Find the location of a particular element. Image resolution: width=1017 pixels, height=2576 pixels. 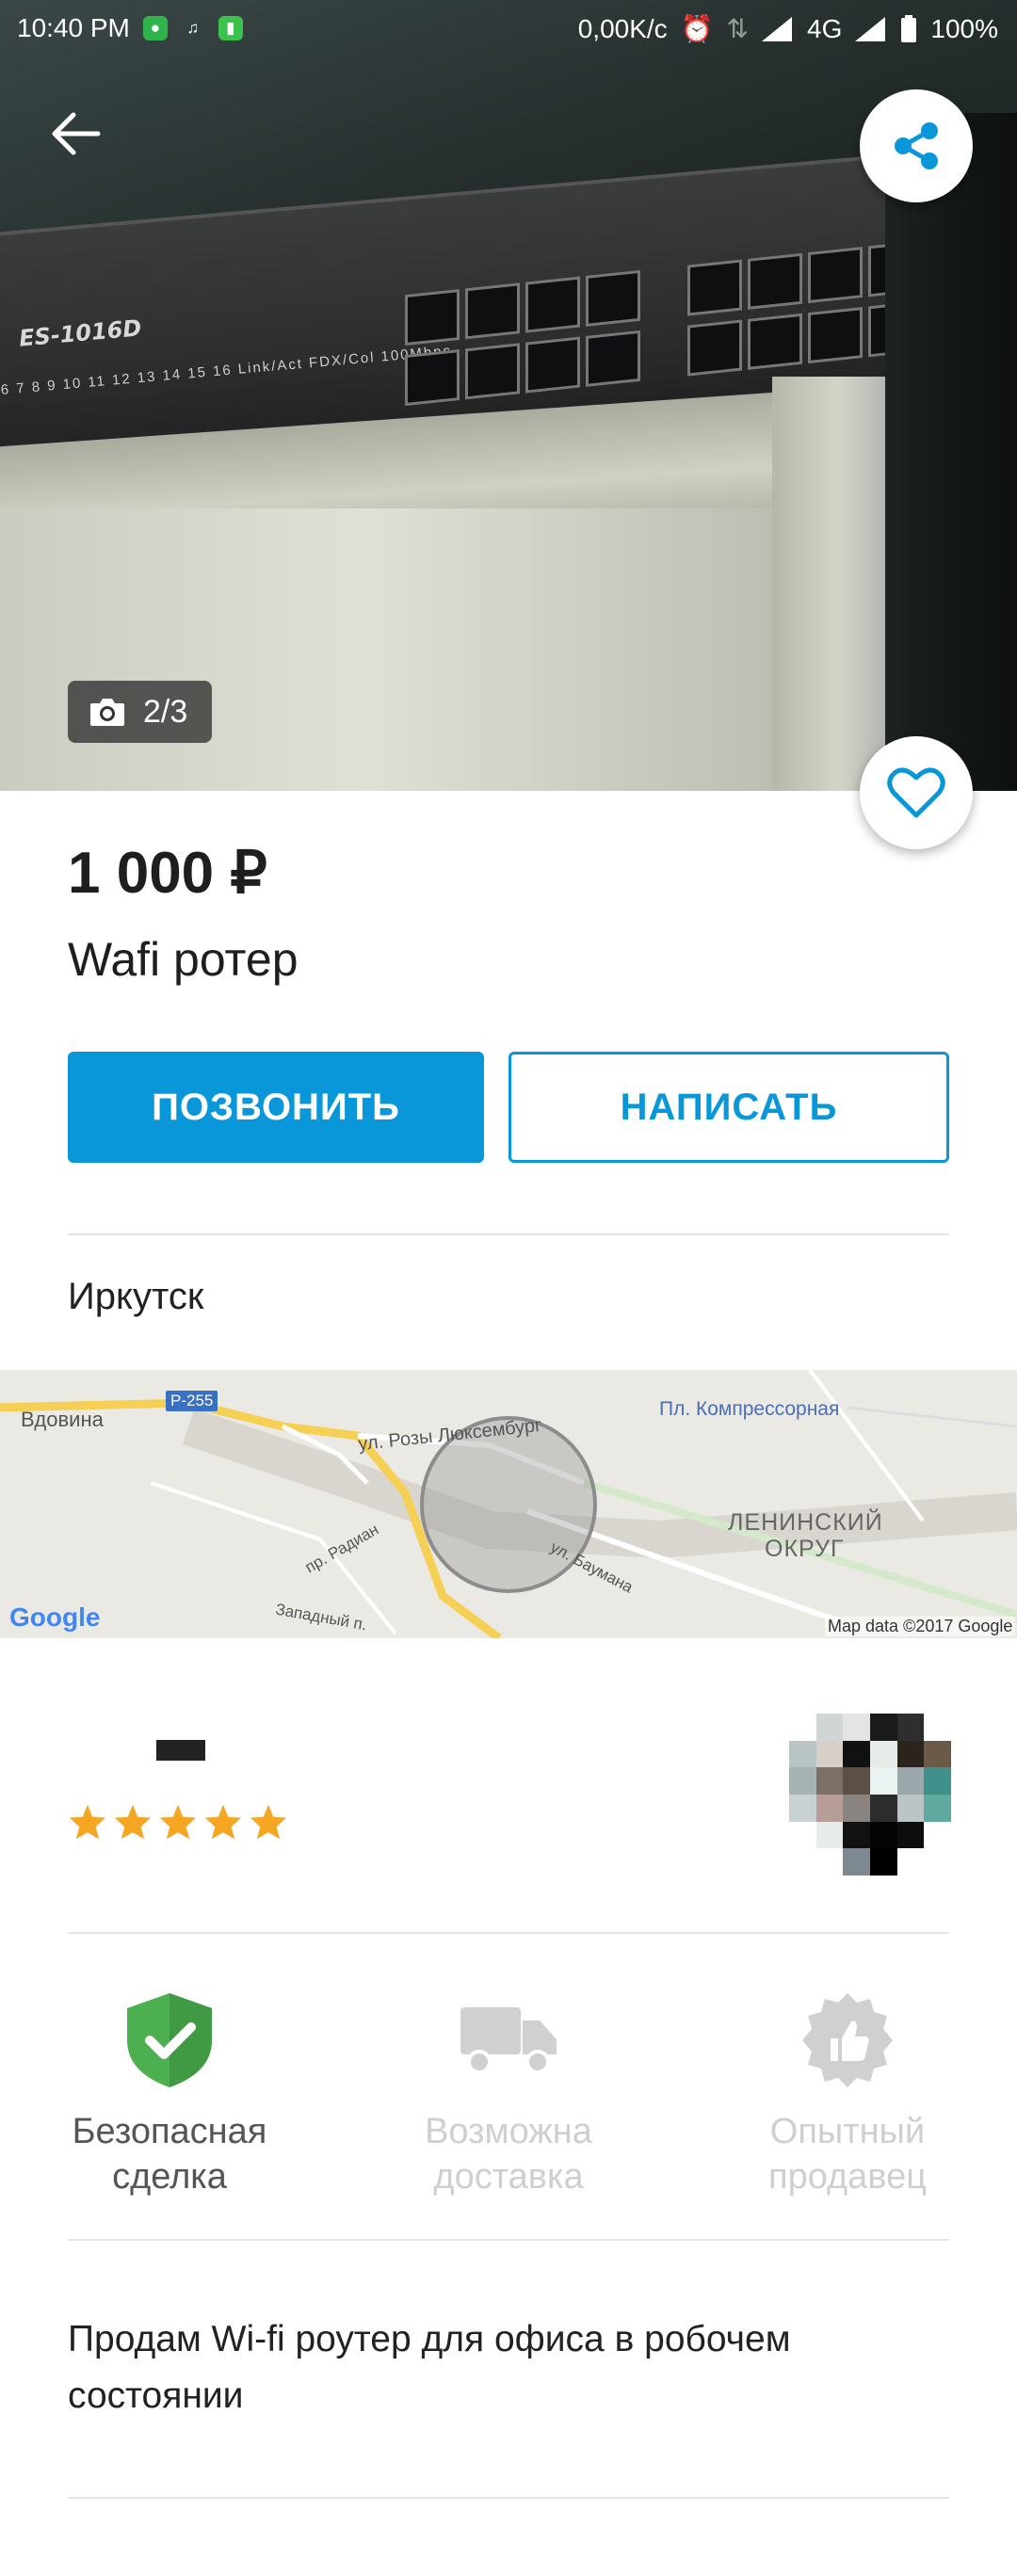

listing-city: Иркутск is located at coordinates (136, 1296).